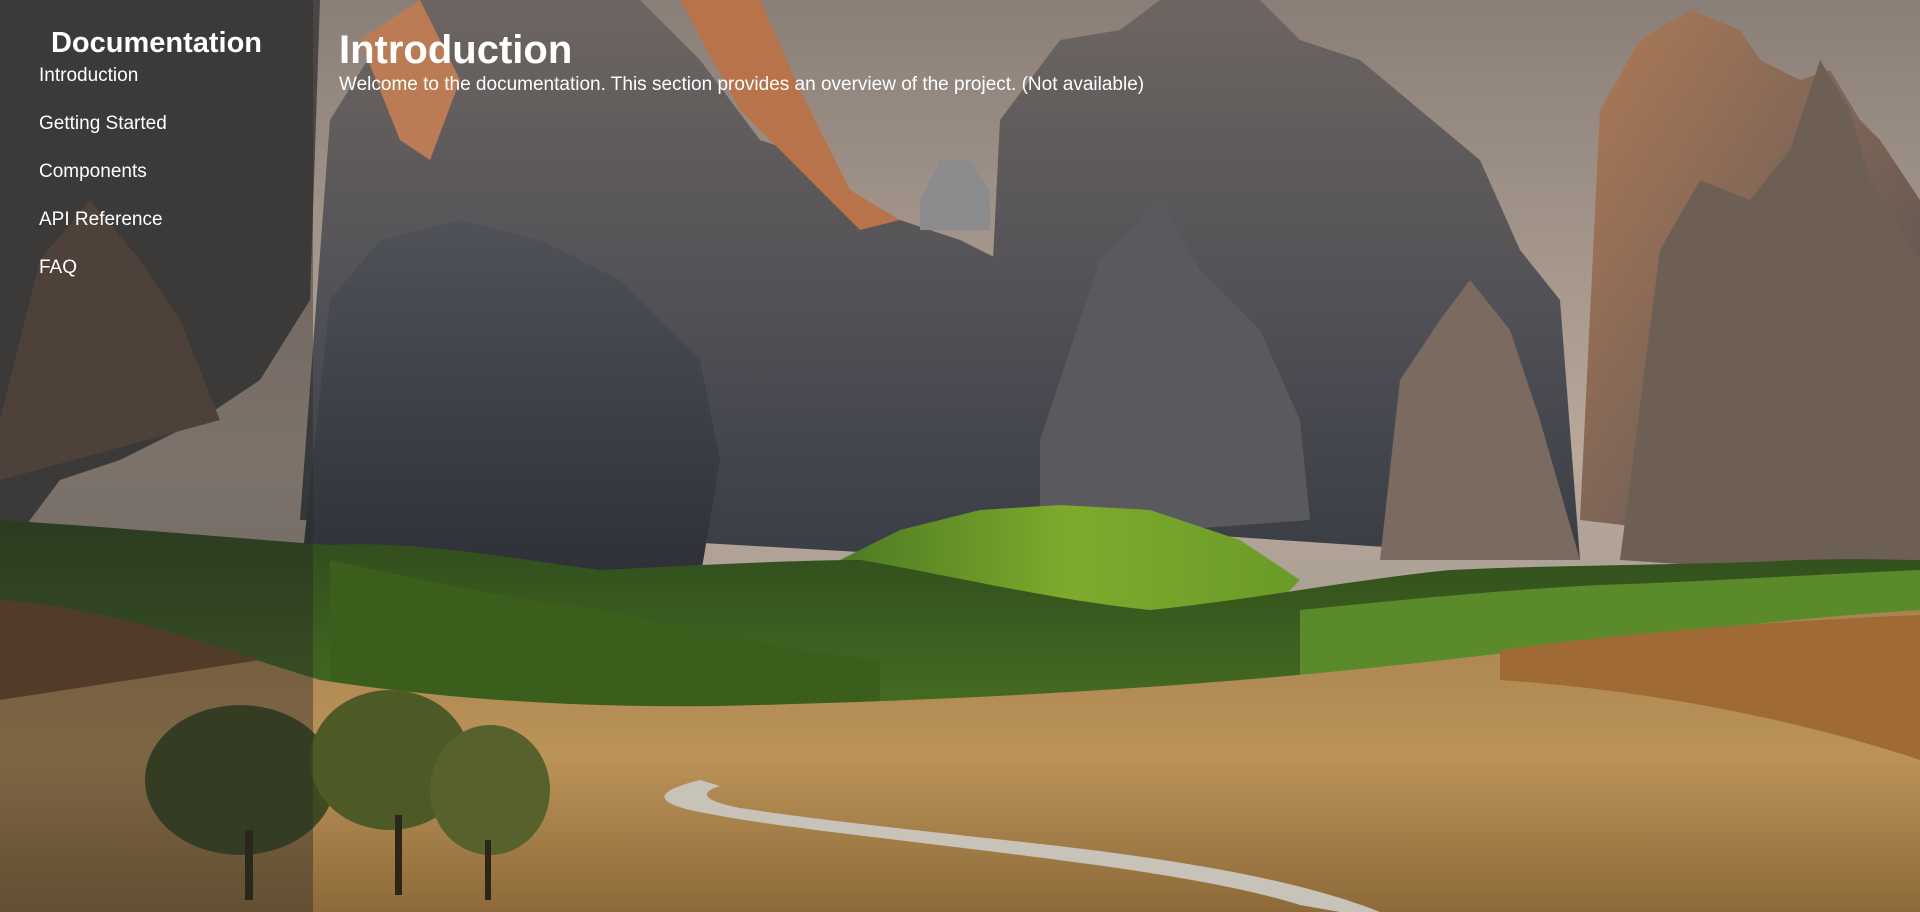  Describe the element at coordinates (176, 280) in the screenshot. I see `sidebar-item-faq: FAQ` at that location.